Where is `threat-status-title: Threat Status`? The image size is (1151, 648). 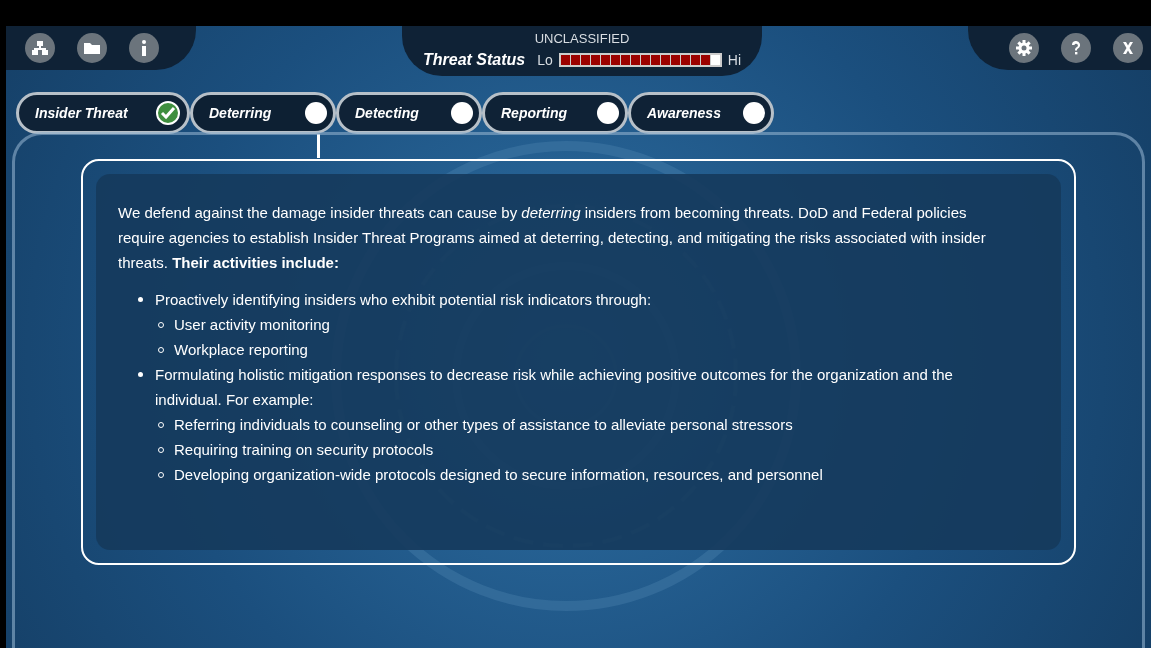
threat-status-title: Threat Status is located at coordinates (474, 60).